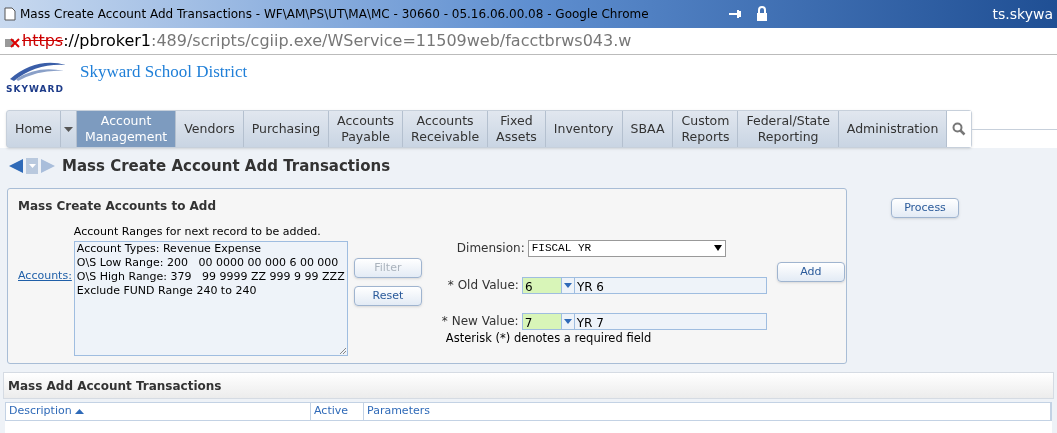 The height and width of the screenshot is (433, 1057). What do you see at coordinates (647, 129) in the screenshot?
I see `nav-tab: SBAA` at bounding box center [647, 129].